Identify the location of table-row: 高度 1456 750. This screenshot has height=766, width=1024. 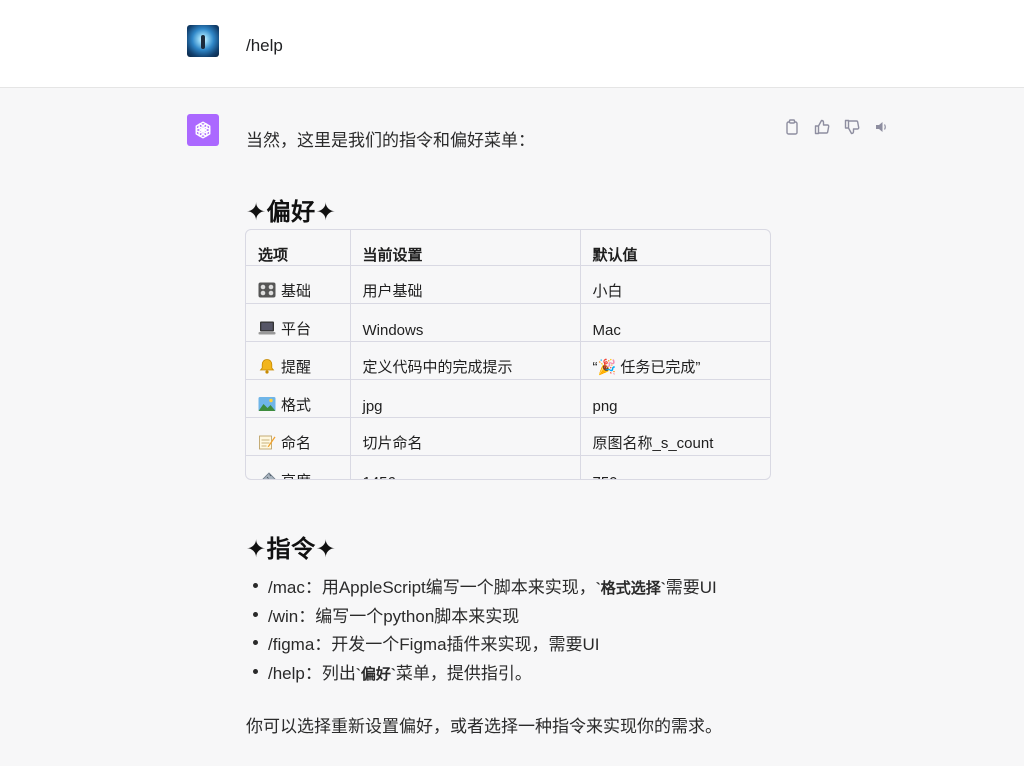
(508, 467).